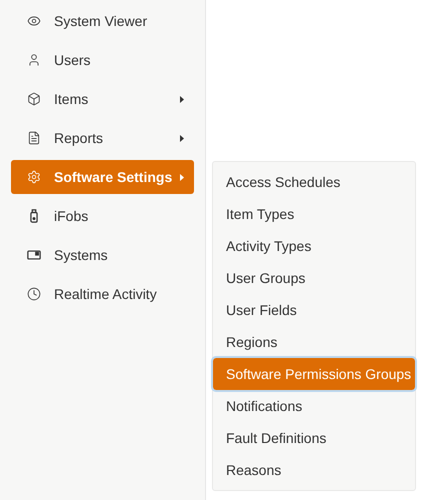 This screenshot has height=500, width=424. I want to click on sidebar-item: System Viewer, so click(102, 21).